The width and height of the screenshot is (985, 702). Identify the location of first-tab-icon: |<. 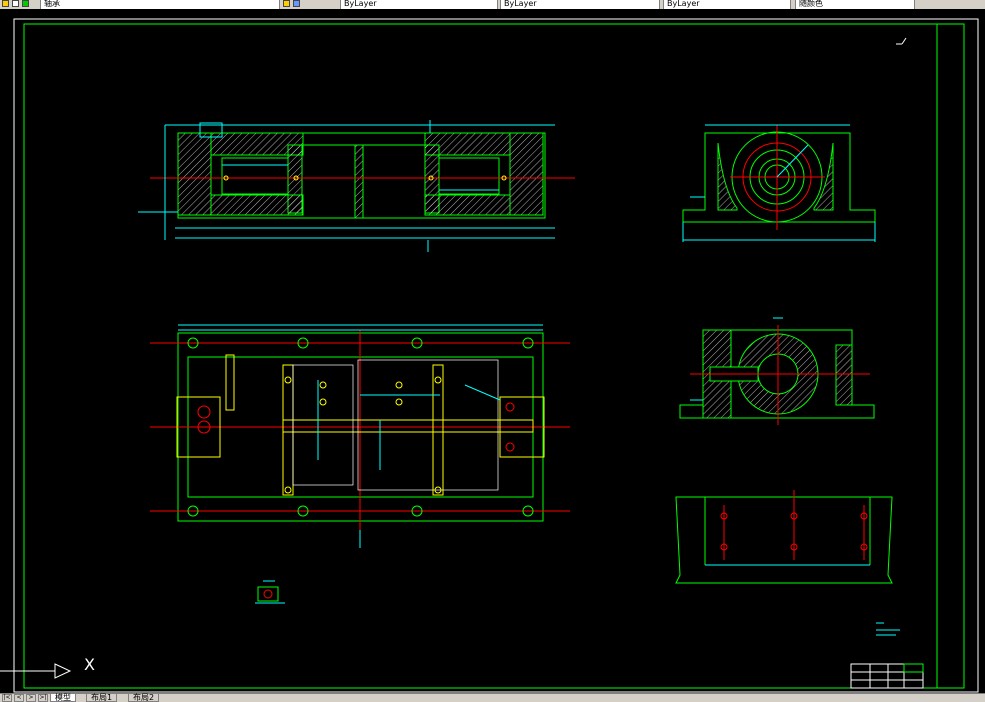
(7, 698).